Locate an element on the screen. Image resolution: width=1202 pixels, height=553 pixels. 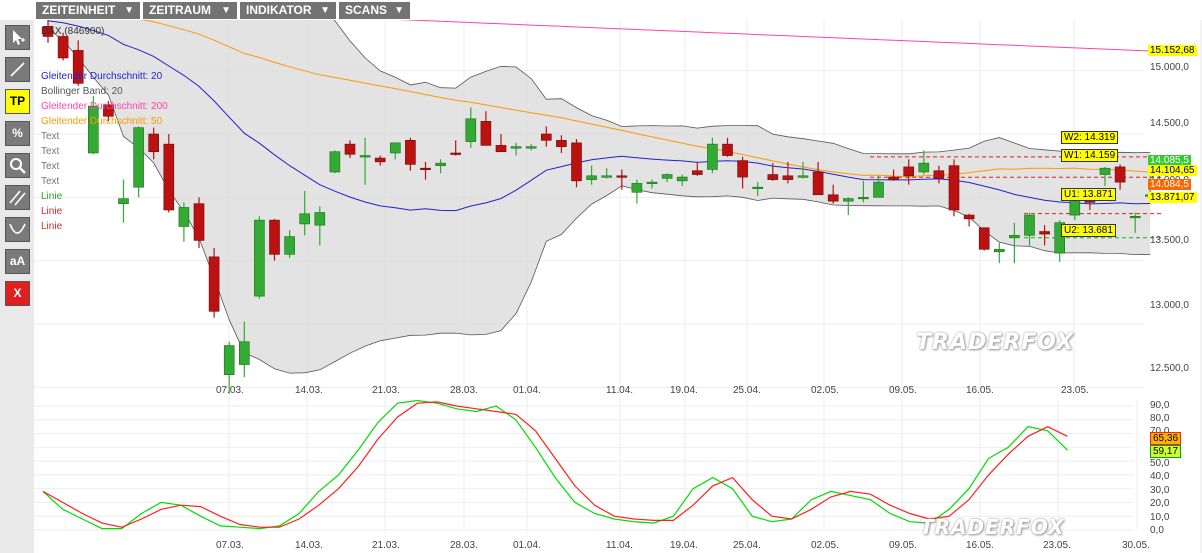
tp-tool-label: TP is located at coordinates (17, 101).